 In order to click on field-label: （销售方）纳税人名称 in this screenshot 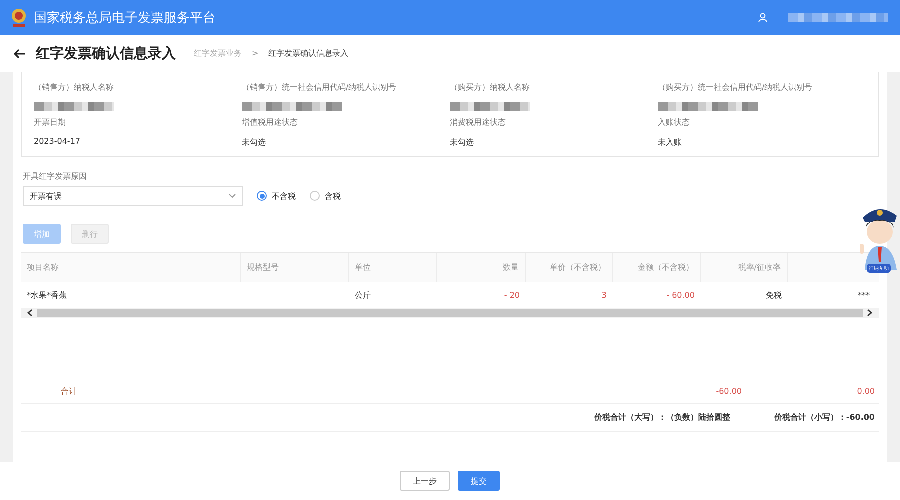, I will do `click(74, 87)`.